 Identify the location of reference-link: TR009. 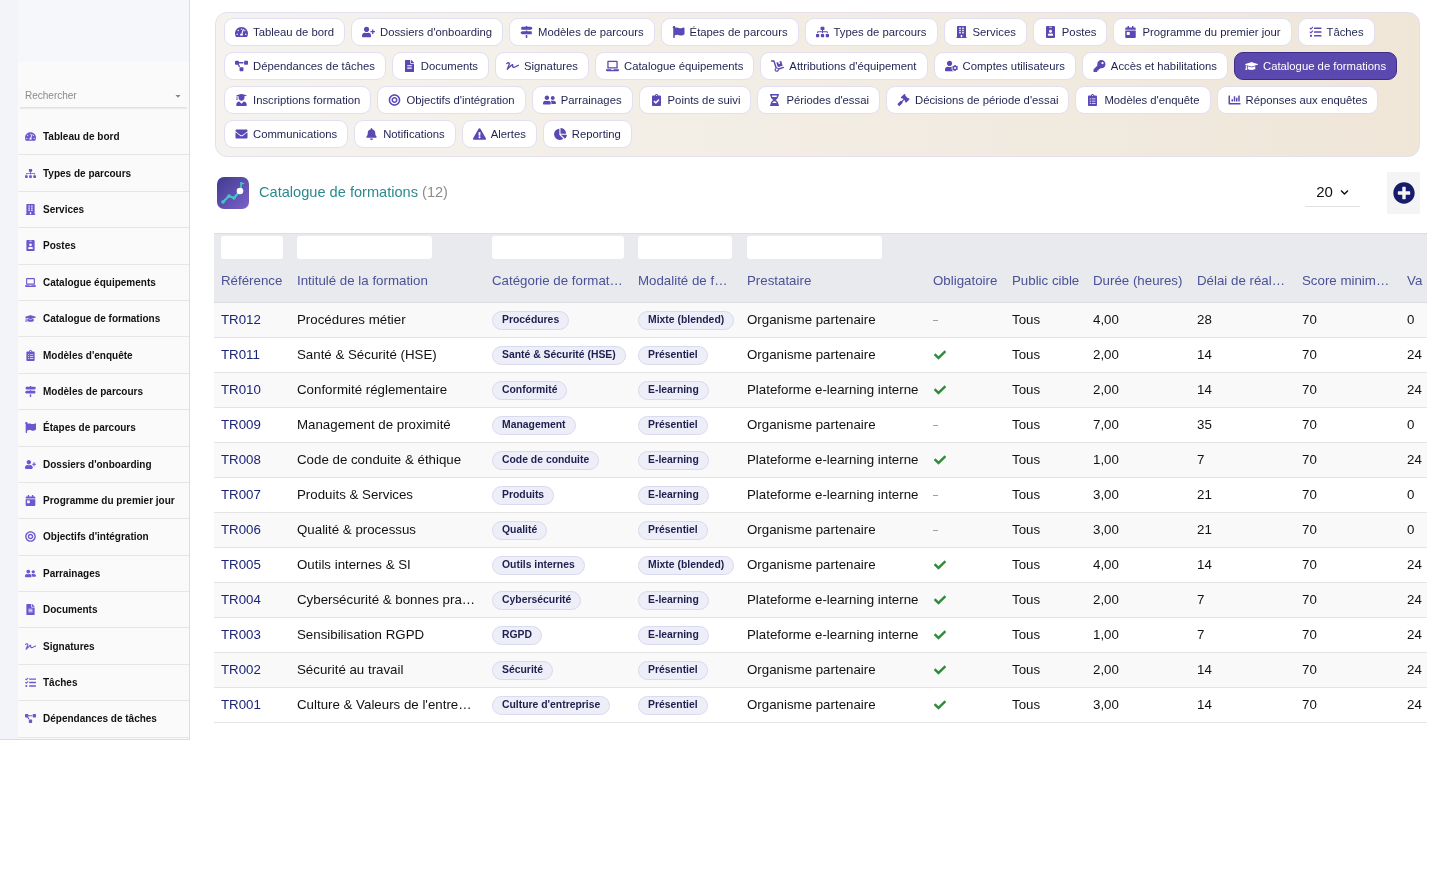
(241, 425).